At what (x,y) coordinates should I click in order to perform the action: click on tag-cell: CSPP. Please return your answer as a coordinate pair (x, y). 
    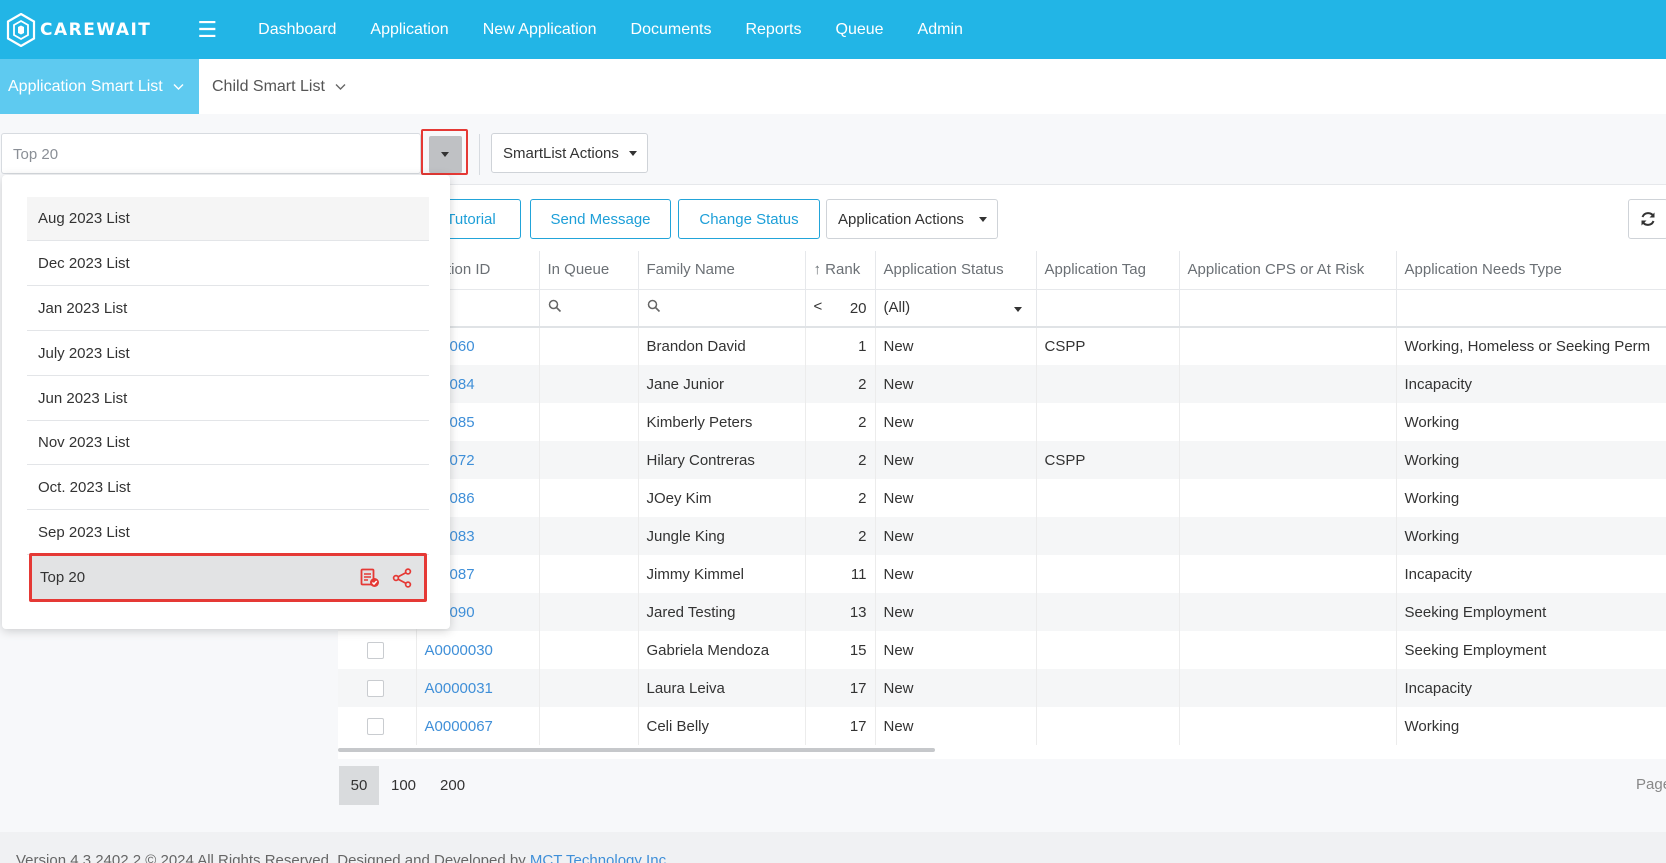
    Looking at the image, I should click on (1108, 346).